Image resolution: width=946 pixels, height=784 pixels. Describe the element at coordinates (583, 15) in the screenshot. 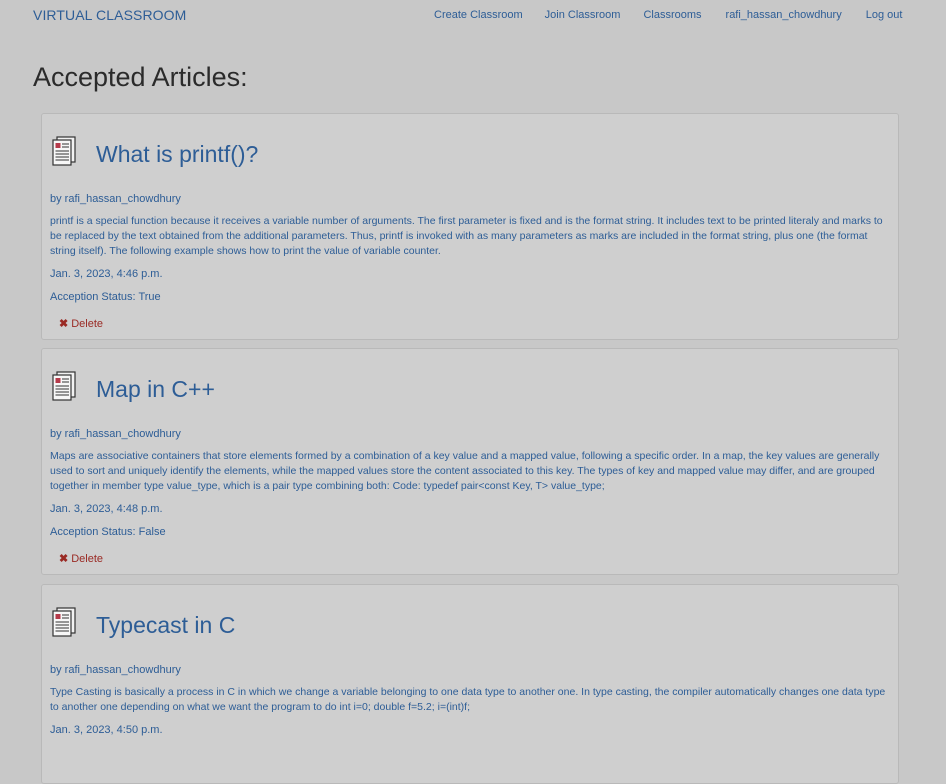

I see `nav-join-classroom: Join Classroom` at that location.